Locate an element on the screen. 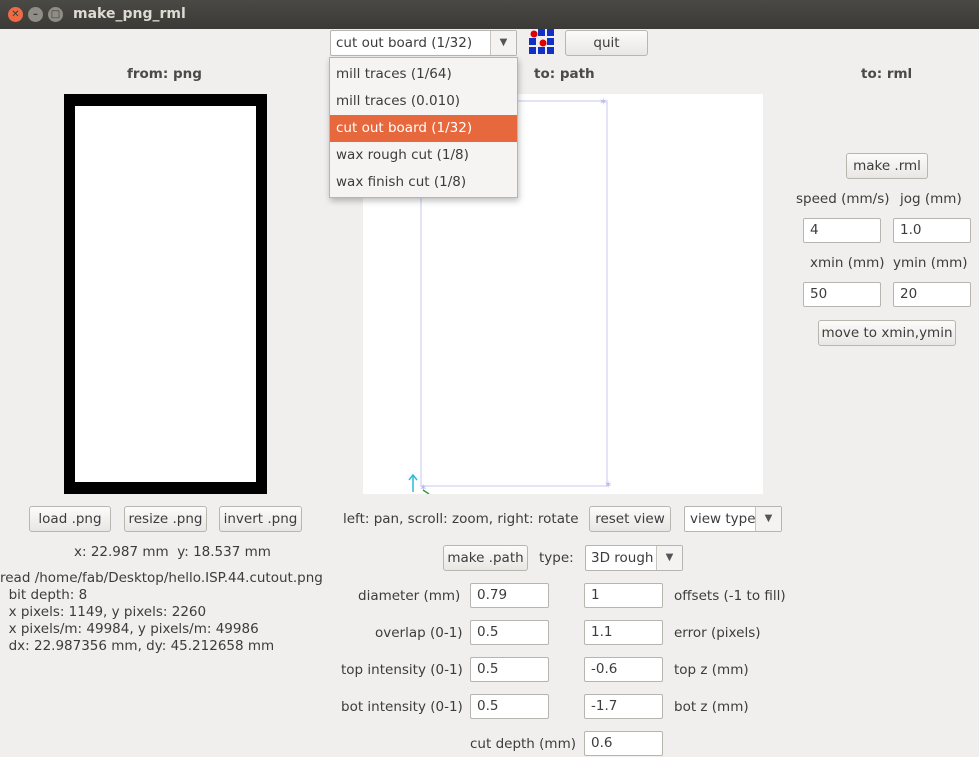 This screenshot has width=979, height=757. xmin-label: xmin (mm) is located at coordinates (847, 263).